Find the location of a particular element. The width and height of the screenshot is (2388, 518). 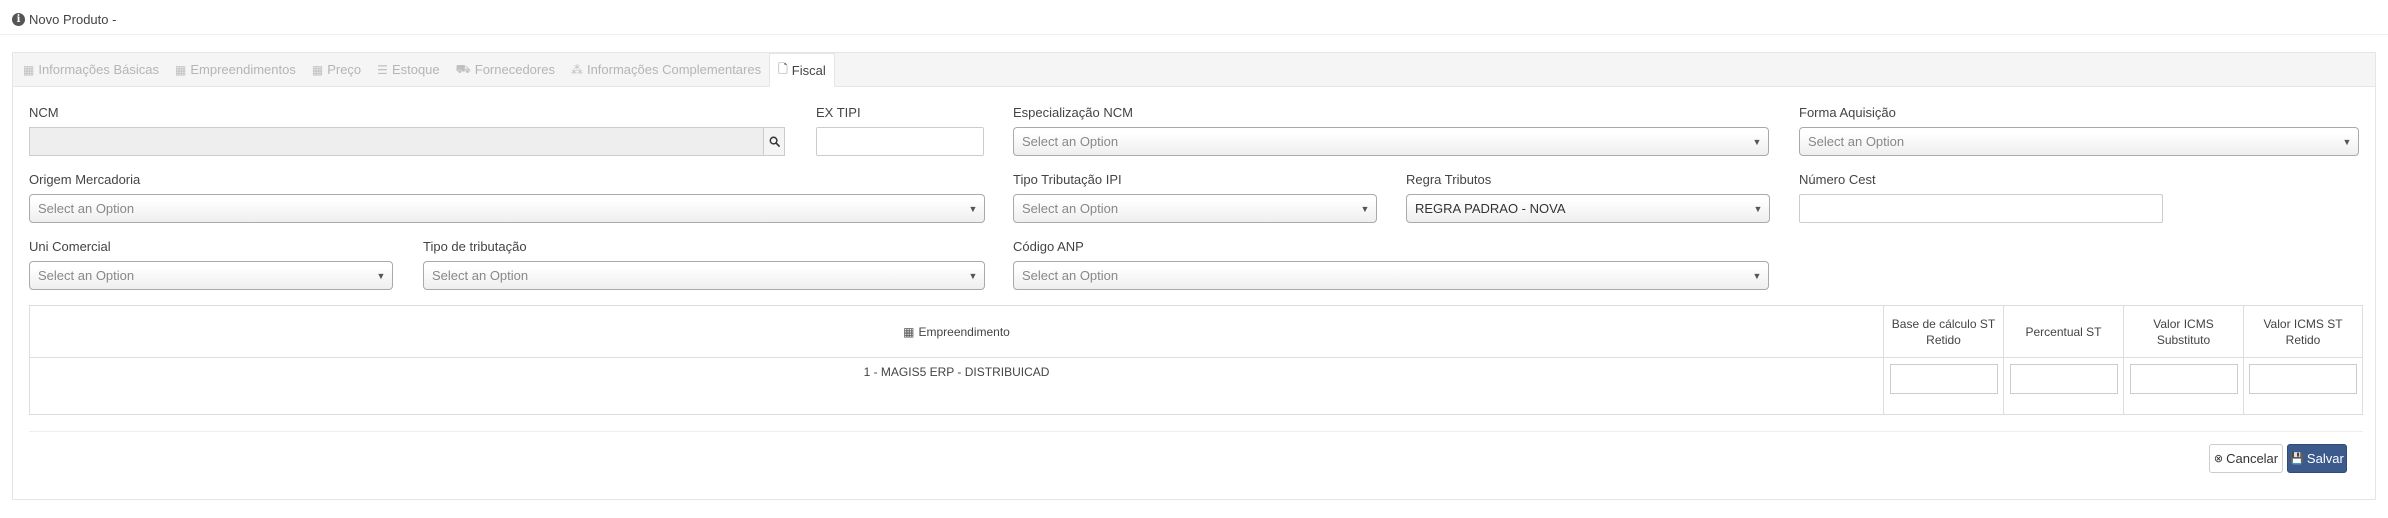

button-label: Salvar is located at coordinates (2325, 458).